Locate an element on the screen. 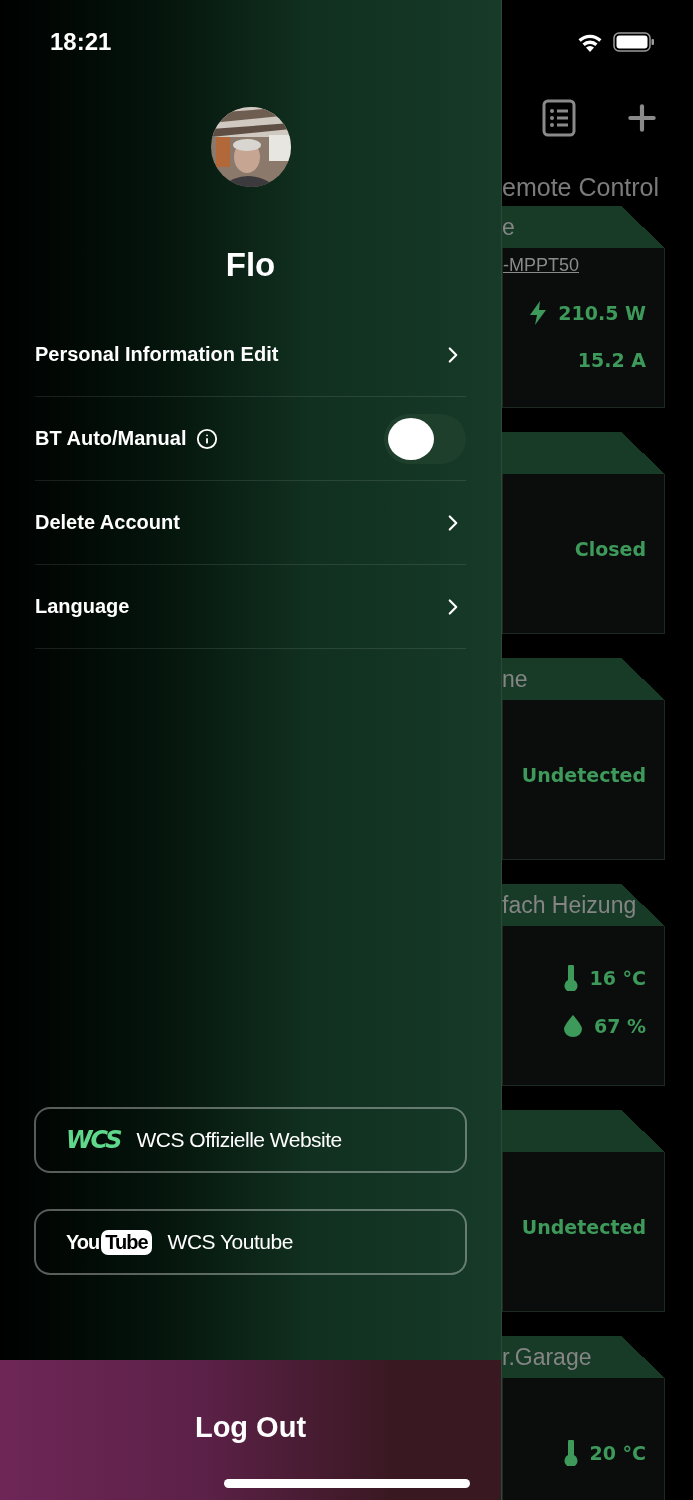 This screenshot has height=1500, width=693. device-card: Closed is located at coordinates (583, 554).